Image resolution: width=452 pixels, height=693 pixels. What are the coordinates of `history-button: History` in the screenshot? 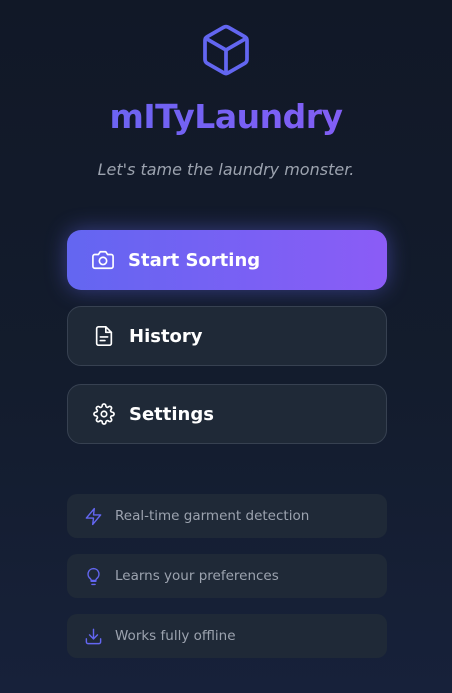 It's located at (227, 336).